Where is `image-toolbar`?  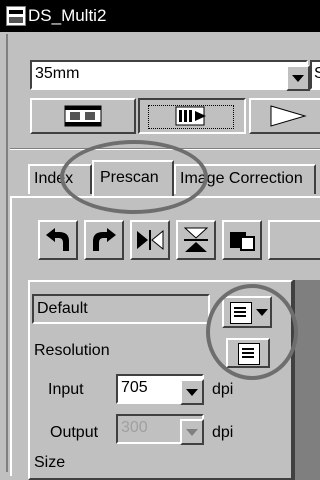 image-toolbar is located at coordinates (175, 239).